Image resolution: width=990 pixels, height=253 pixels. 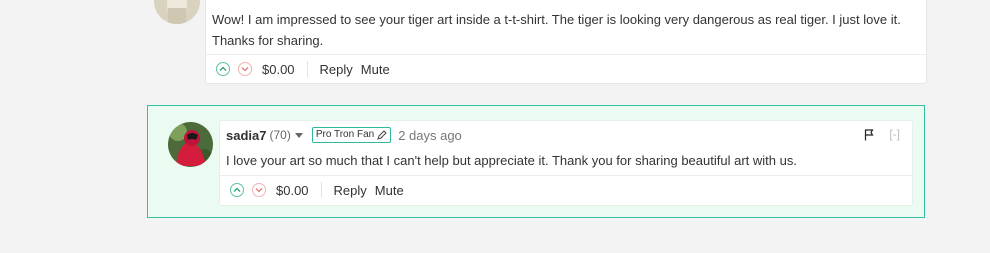 I want to click on author-name: sadia7, so click(x=246, y=135).